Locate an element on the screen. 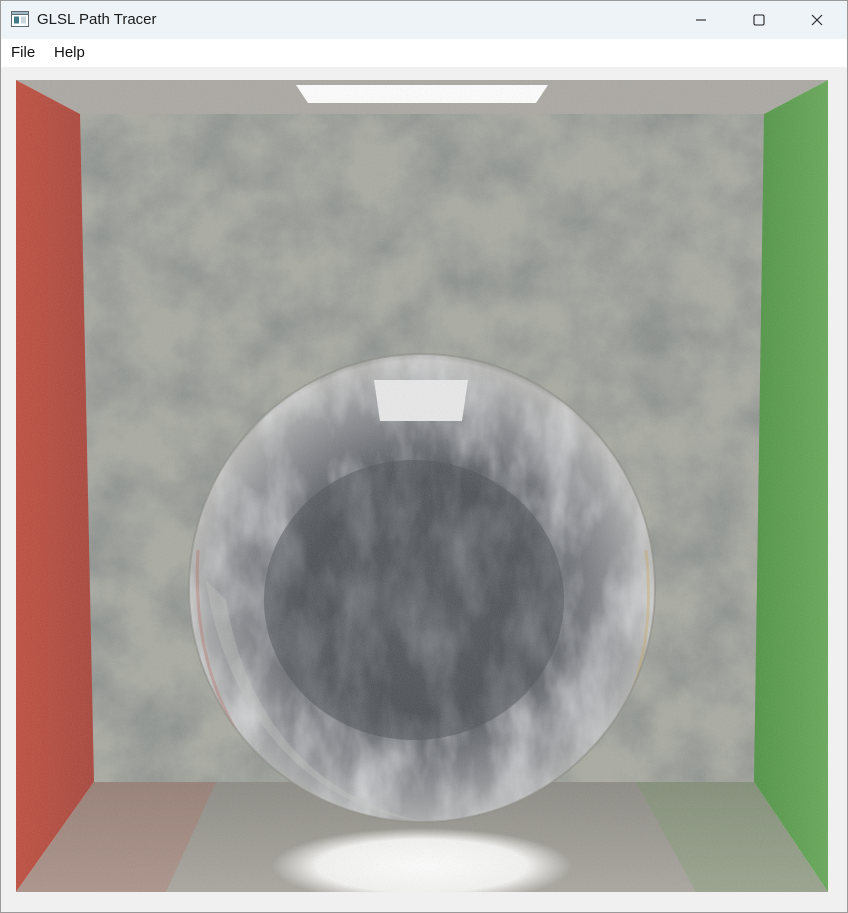  close-button is located at coordinates (817, 20).